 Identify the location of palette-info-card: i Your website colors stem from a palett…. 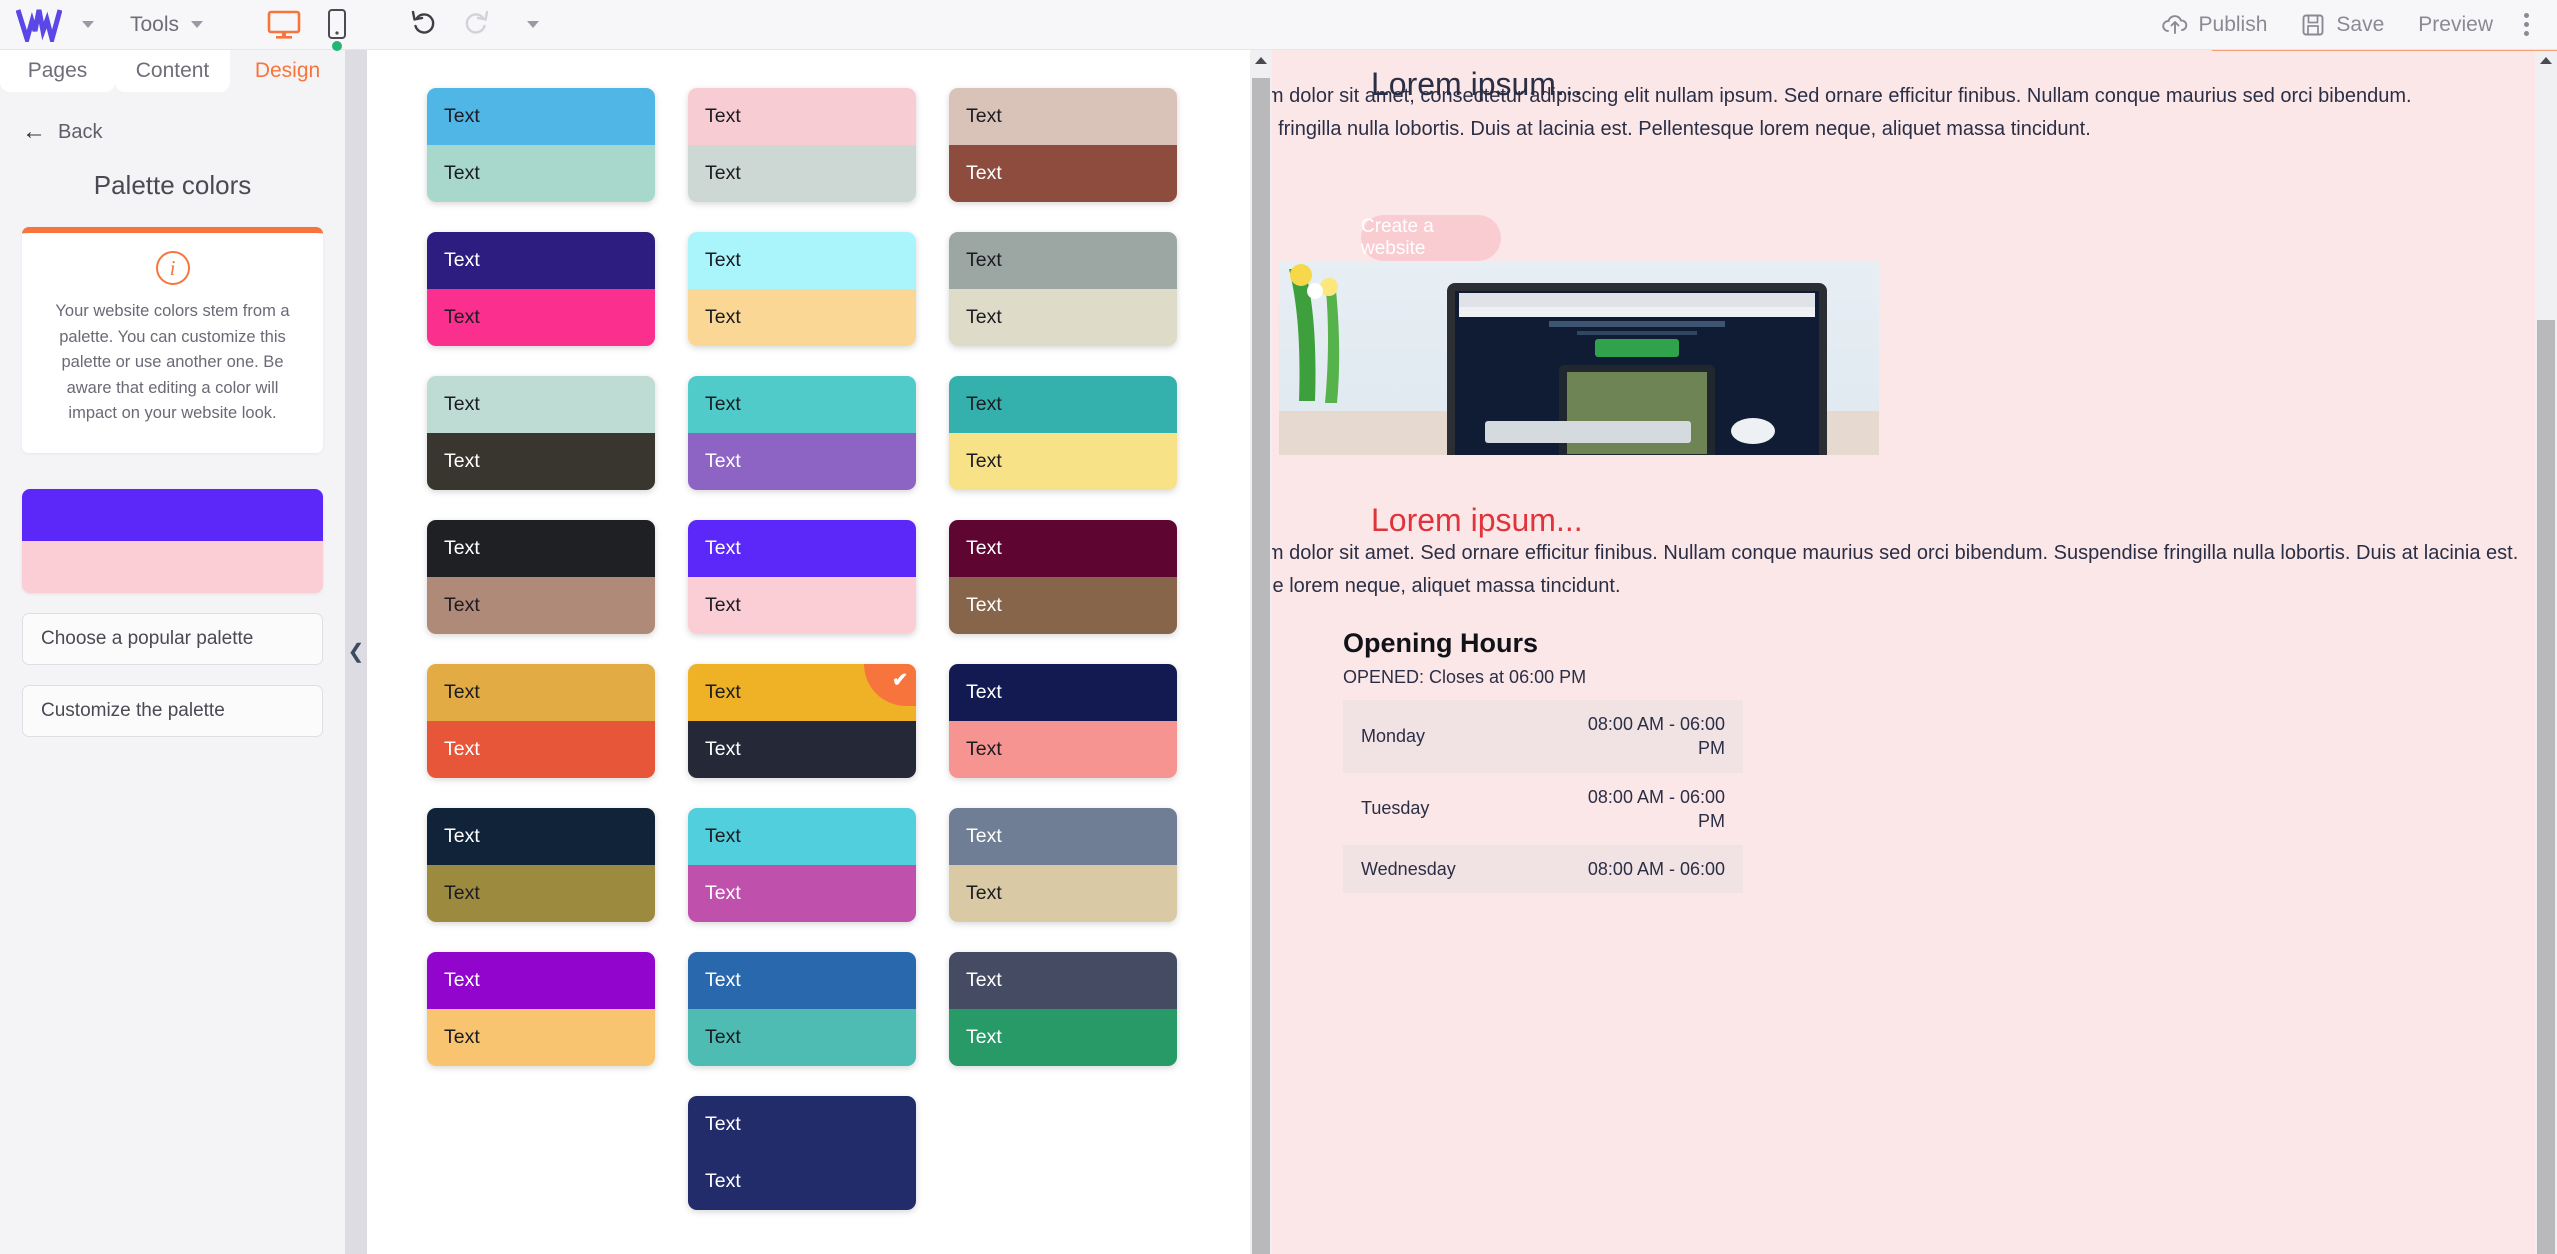
(172, 340).